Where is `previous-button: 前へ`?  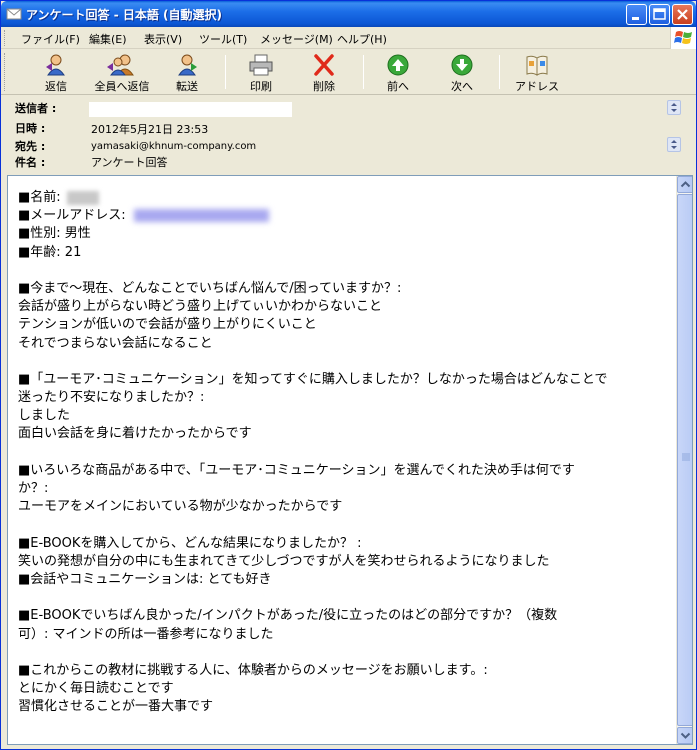
previous-button: 前へ is located at coordinates (398, 72).